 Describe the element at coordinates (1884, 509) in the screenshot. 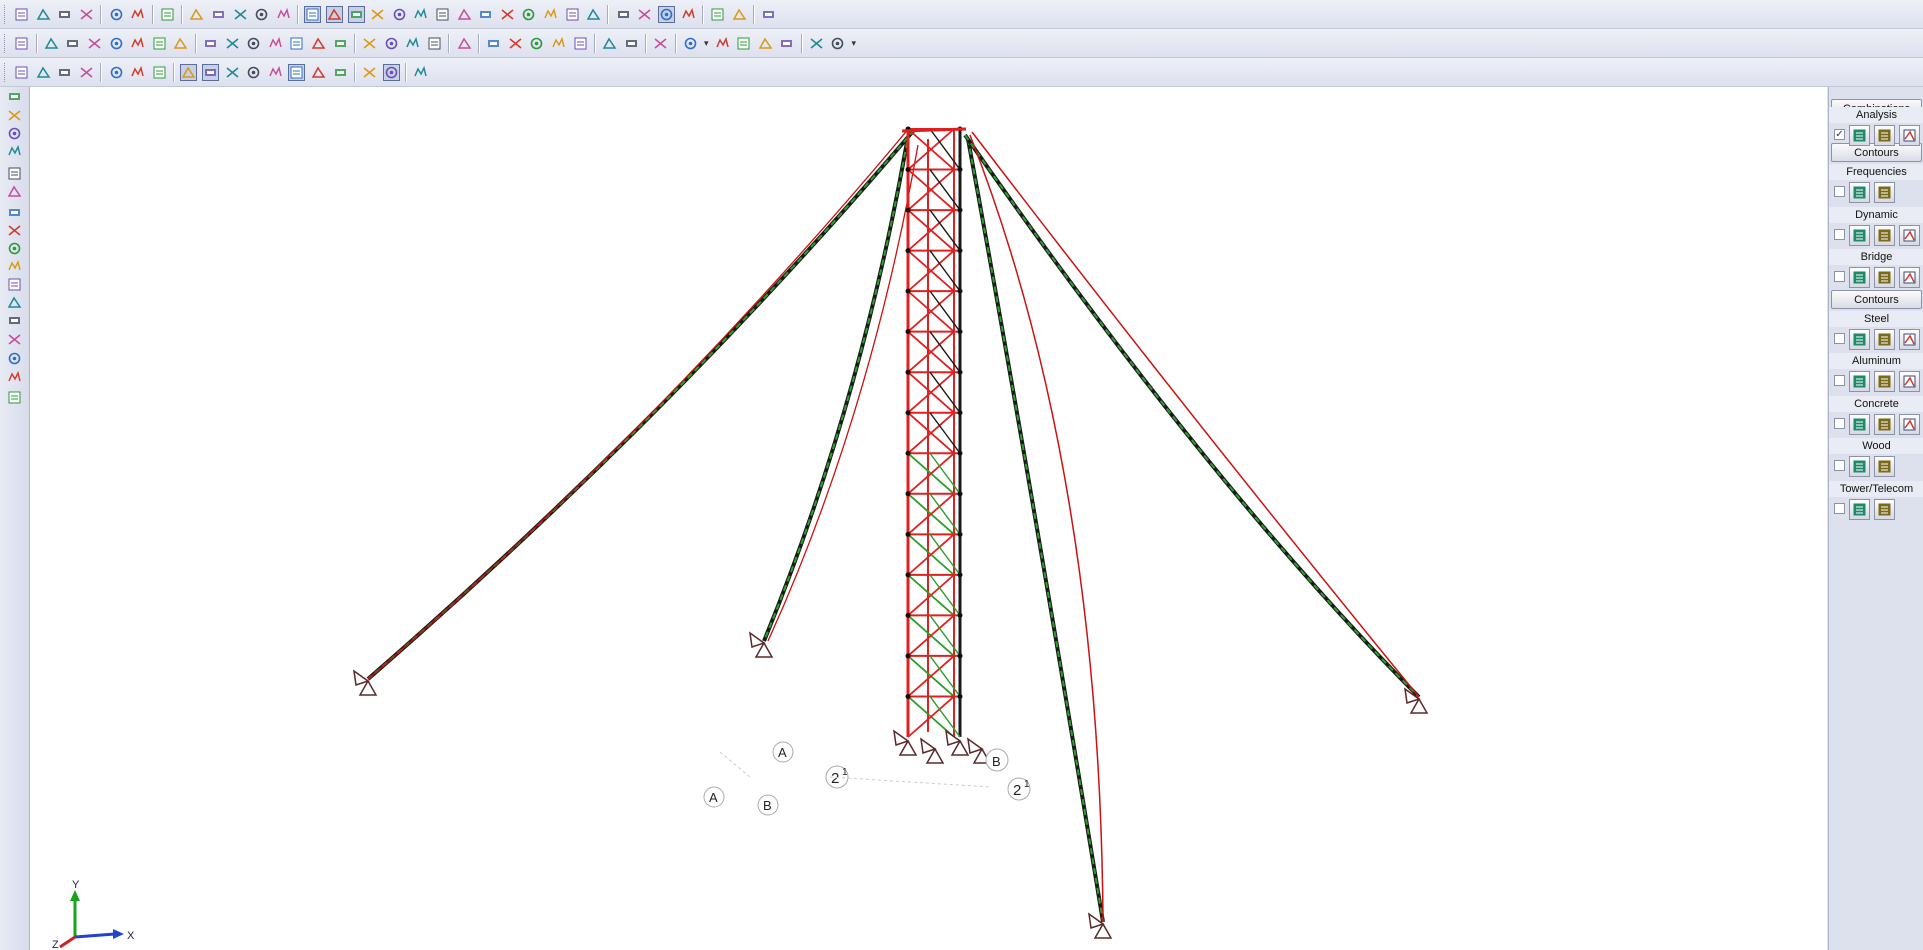

I see `tower-telecom-spreadsheet-icon` at that location.